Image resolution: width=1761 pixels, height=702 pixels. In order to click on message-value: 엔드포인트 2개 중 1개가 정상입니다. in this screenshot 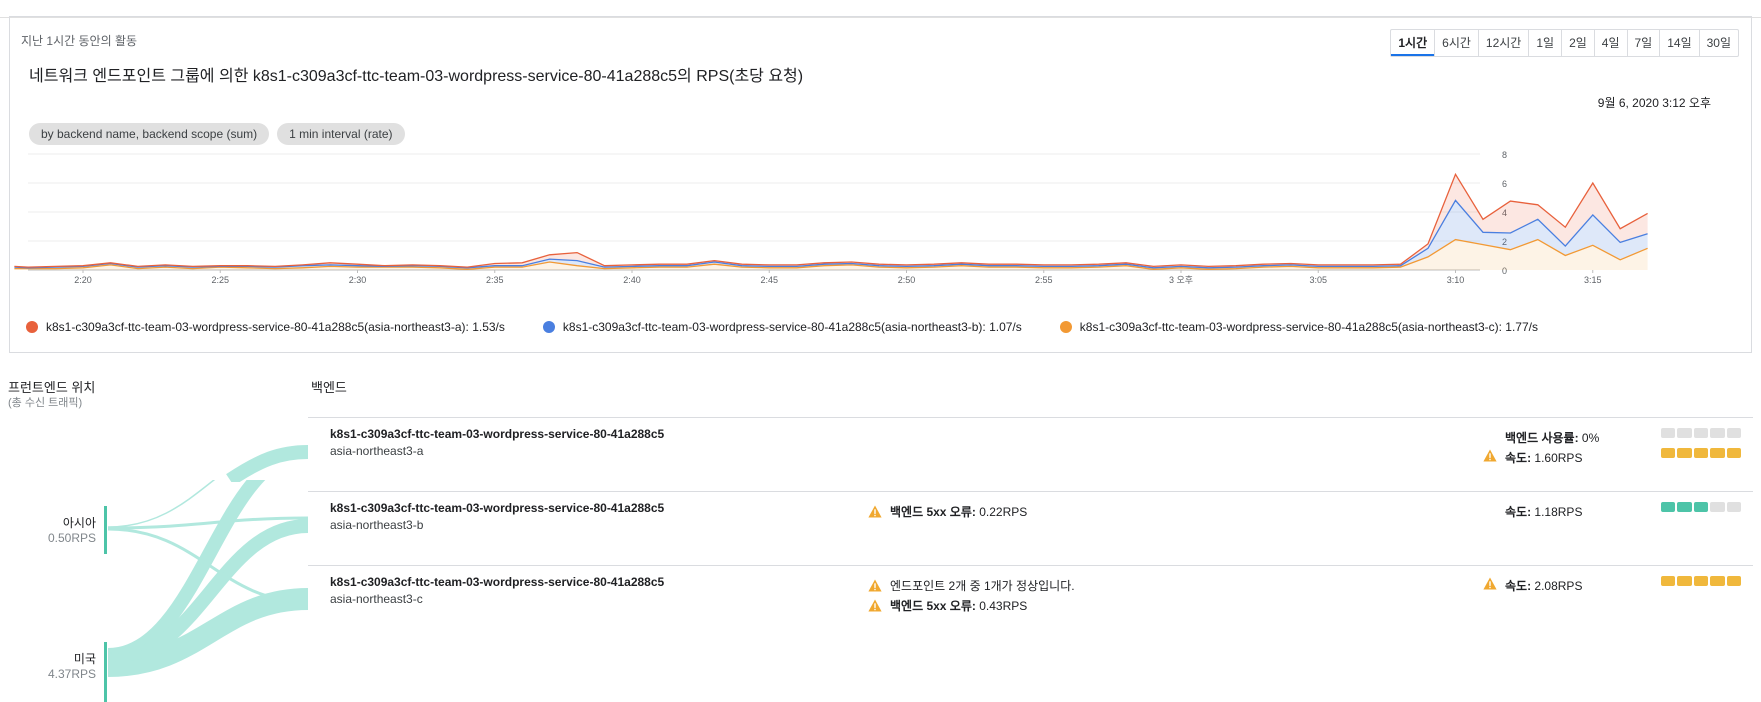, I will do `click(982, 585)`.